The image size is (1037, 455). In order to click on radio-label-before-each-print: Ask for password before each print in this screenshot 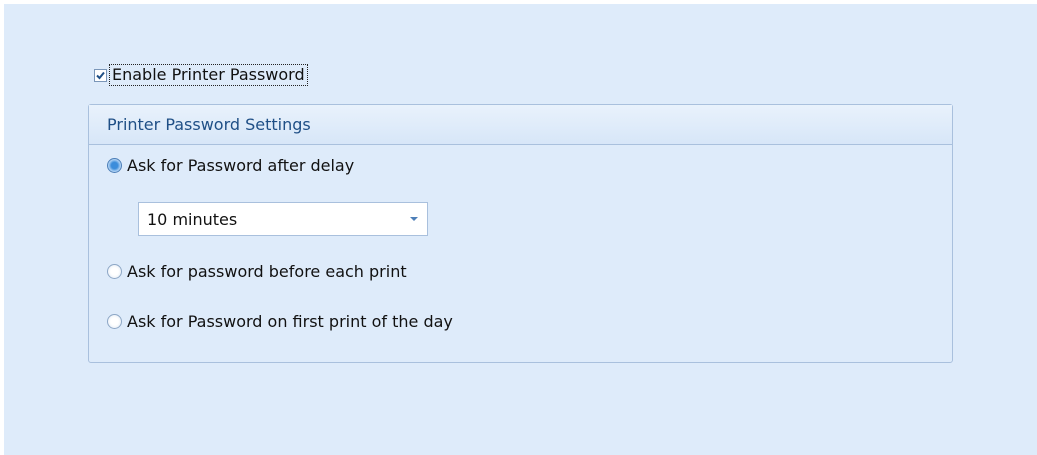, I will do `click(267, 271)`.